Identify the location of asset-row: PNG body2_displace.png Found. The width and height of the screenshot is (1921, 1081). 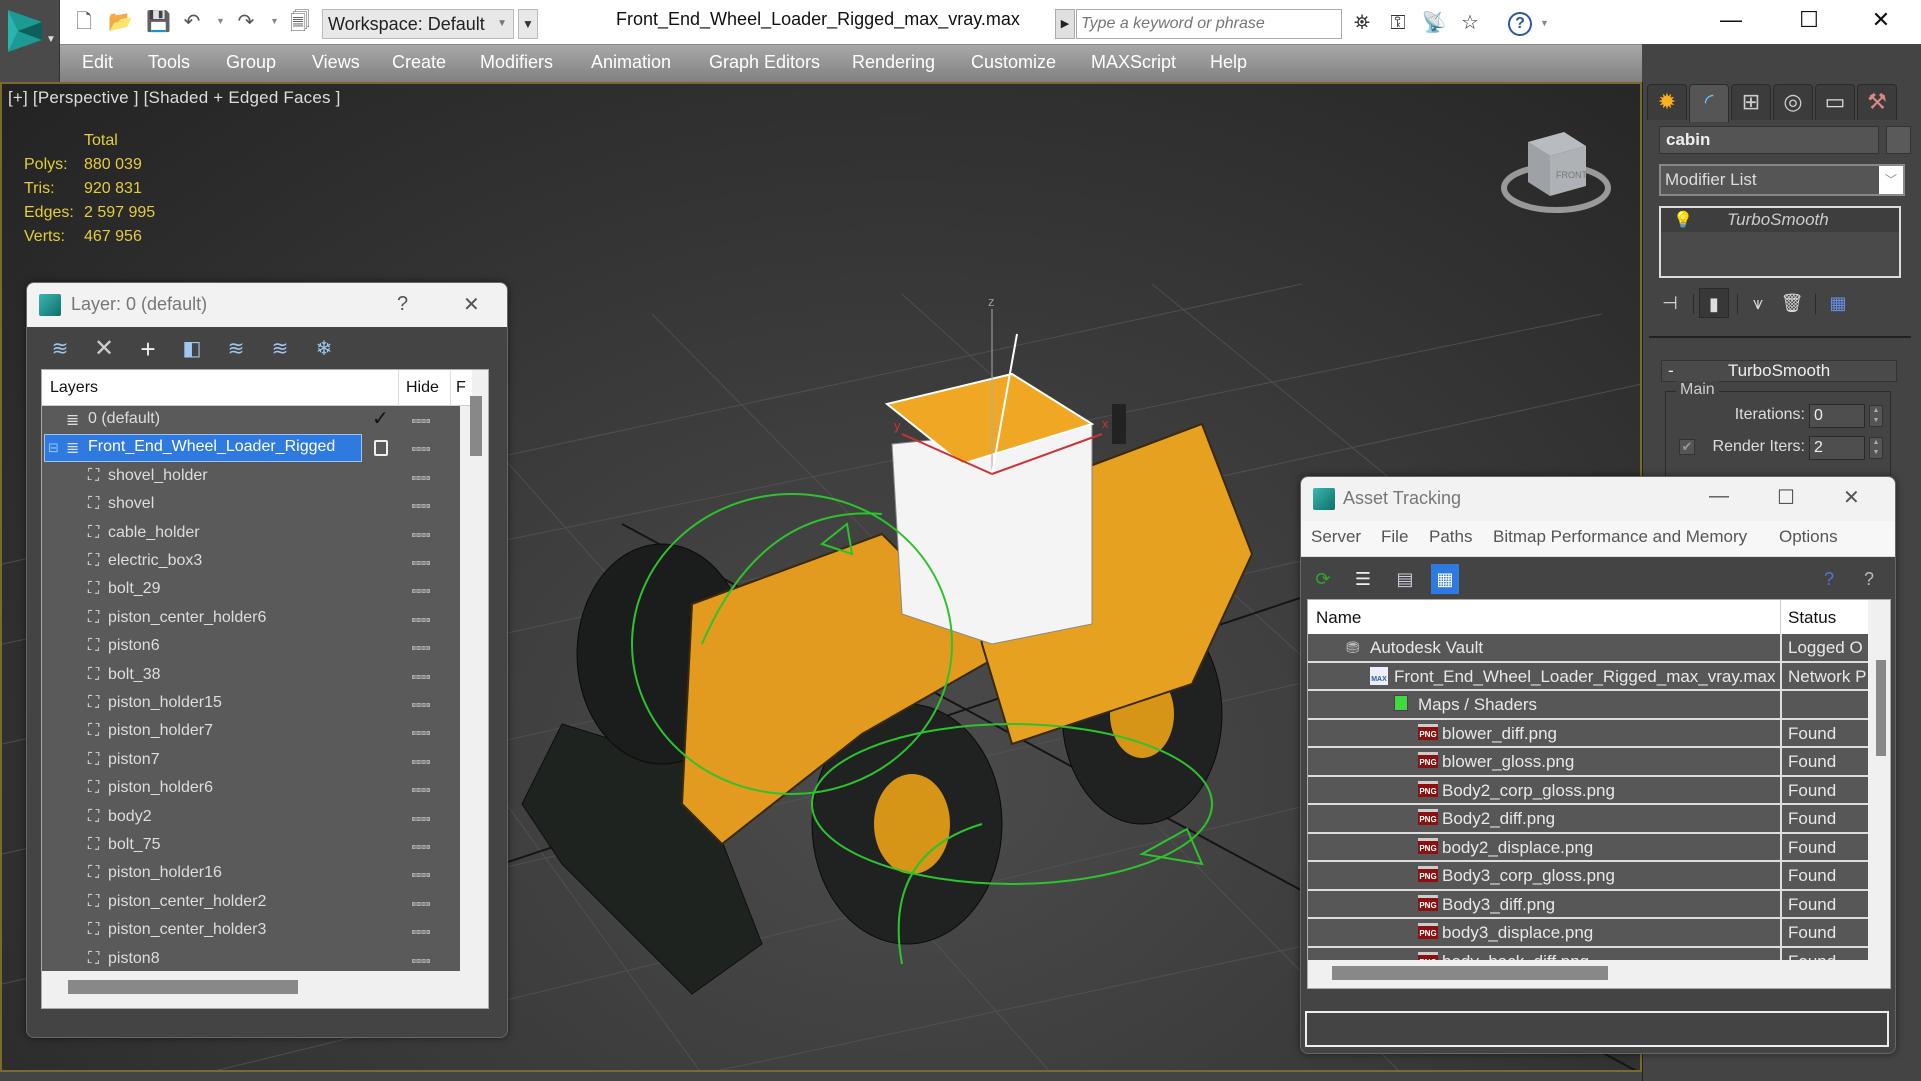
(1588, 847).